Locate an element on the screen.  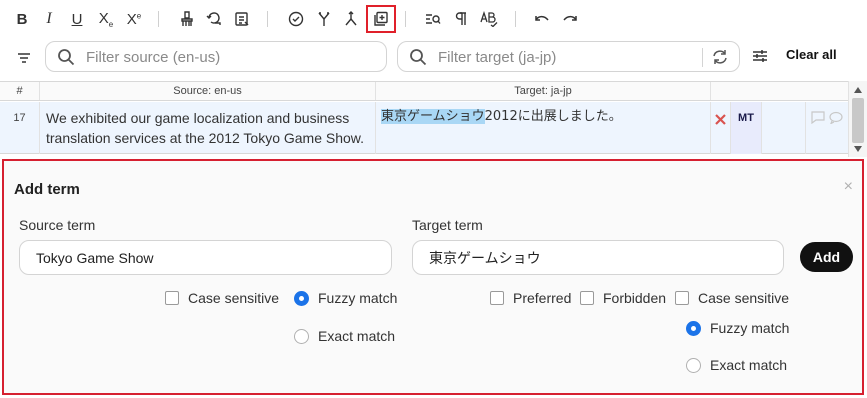
add-term-button is located at coordinates (381, 19).